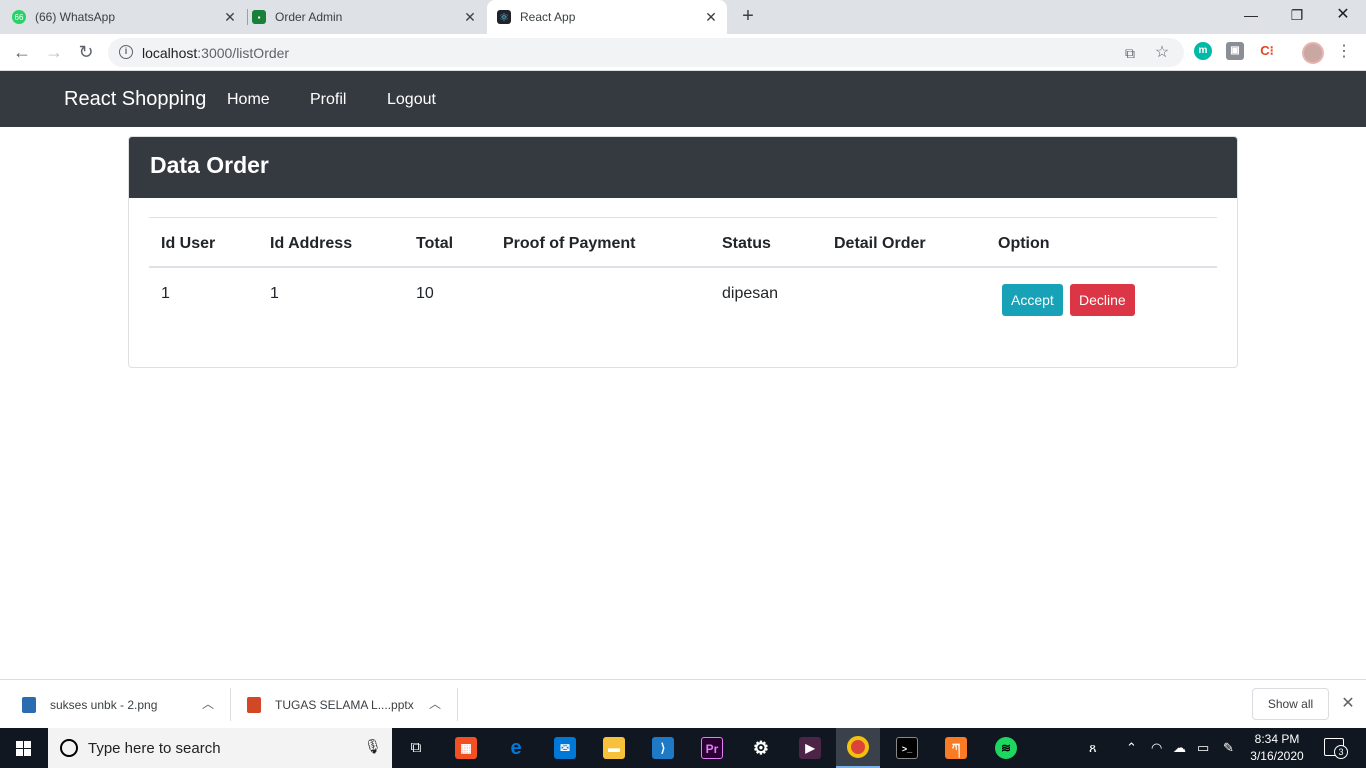  I want to click on system-clock: 8:34 PM 3/16/2020, so click(1277, 748).